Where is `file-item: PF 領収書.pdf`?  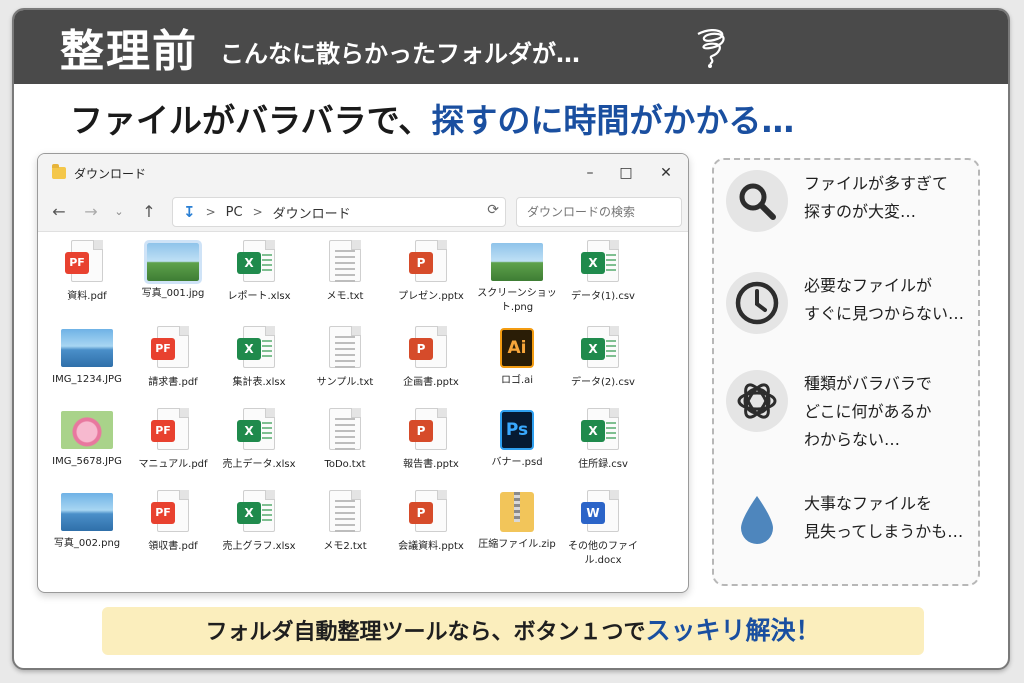 file-item: PF 領収書.pdf is located at coordinates (173, 522).